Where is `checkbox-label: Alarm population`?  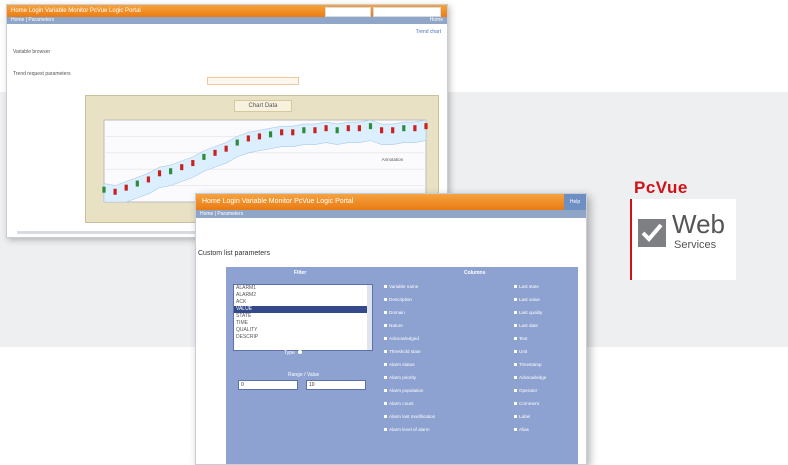 checkbox-label: Alarm population is located at coordinates (406, 390).